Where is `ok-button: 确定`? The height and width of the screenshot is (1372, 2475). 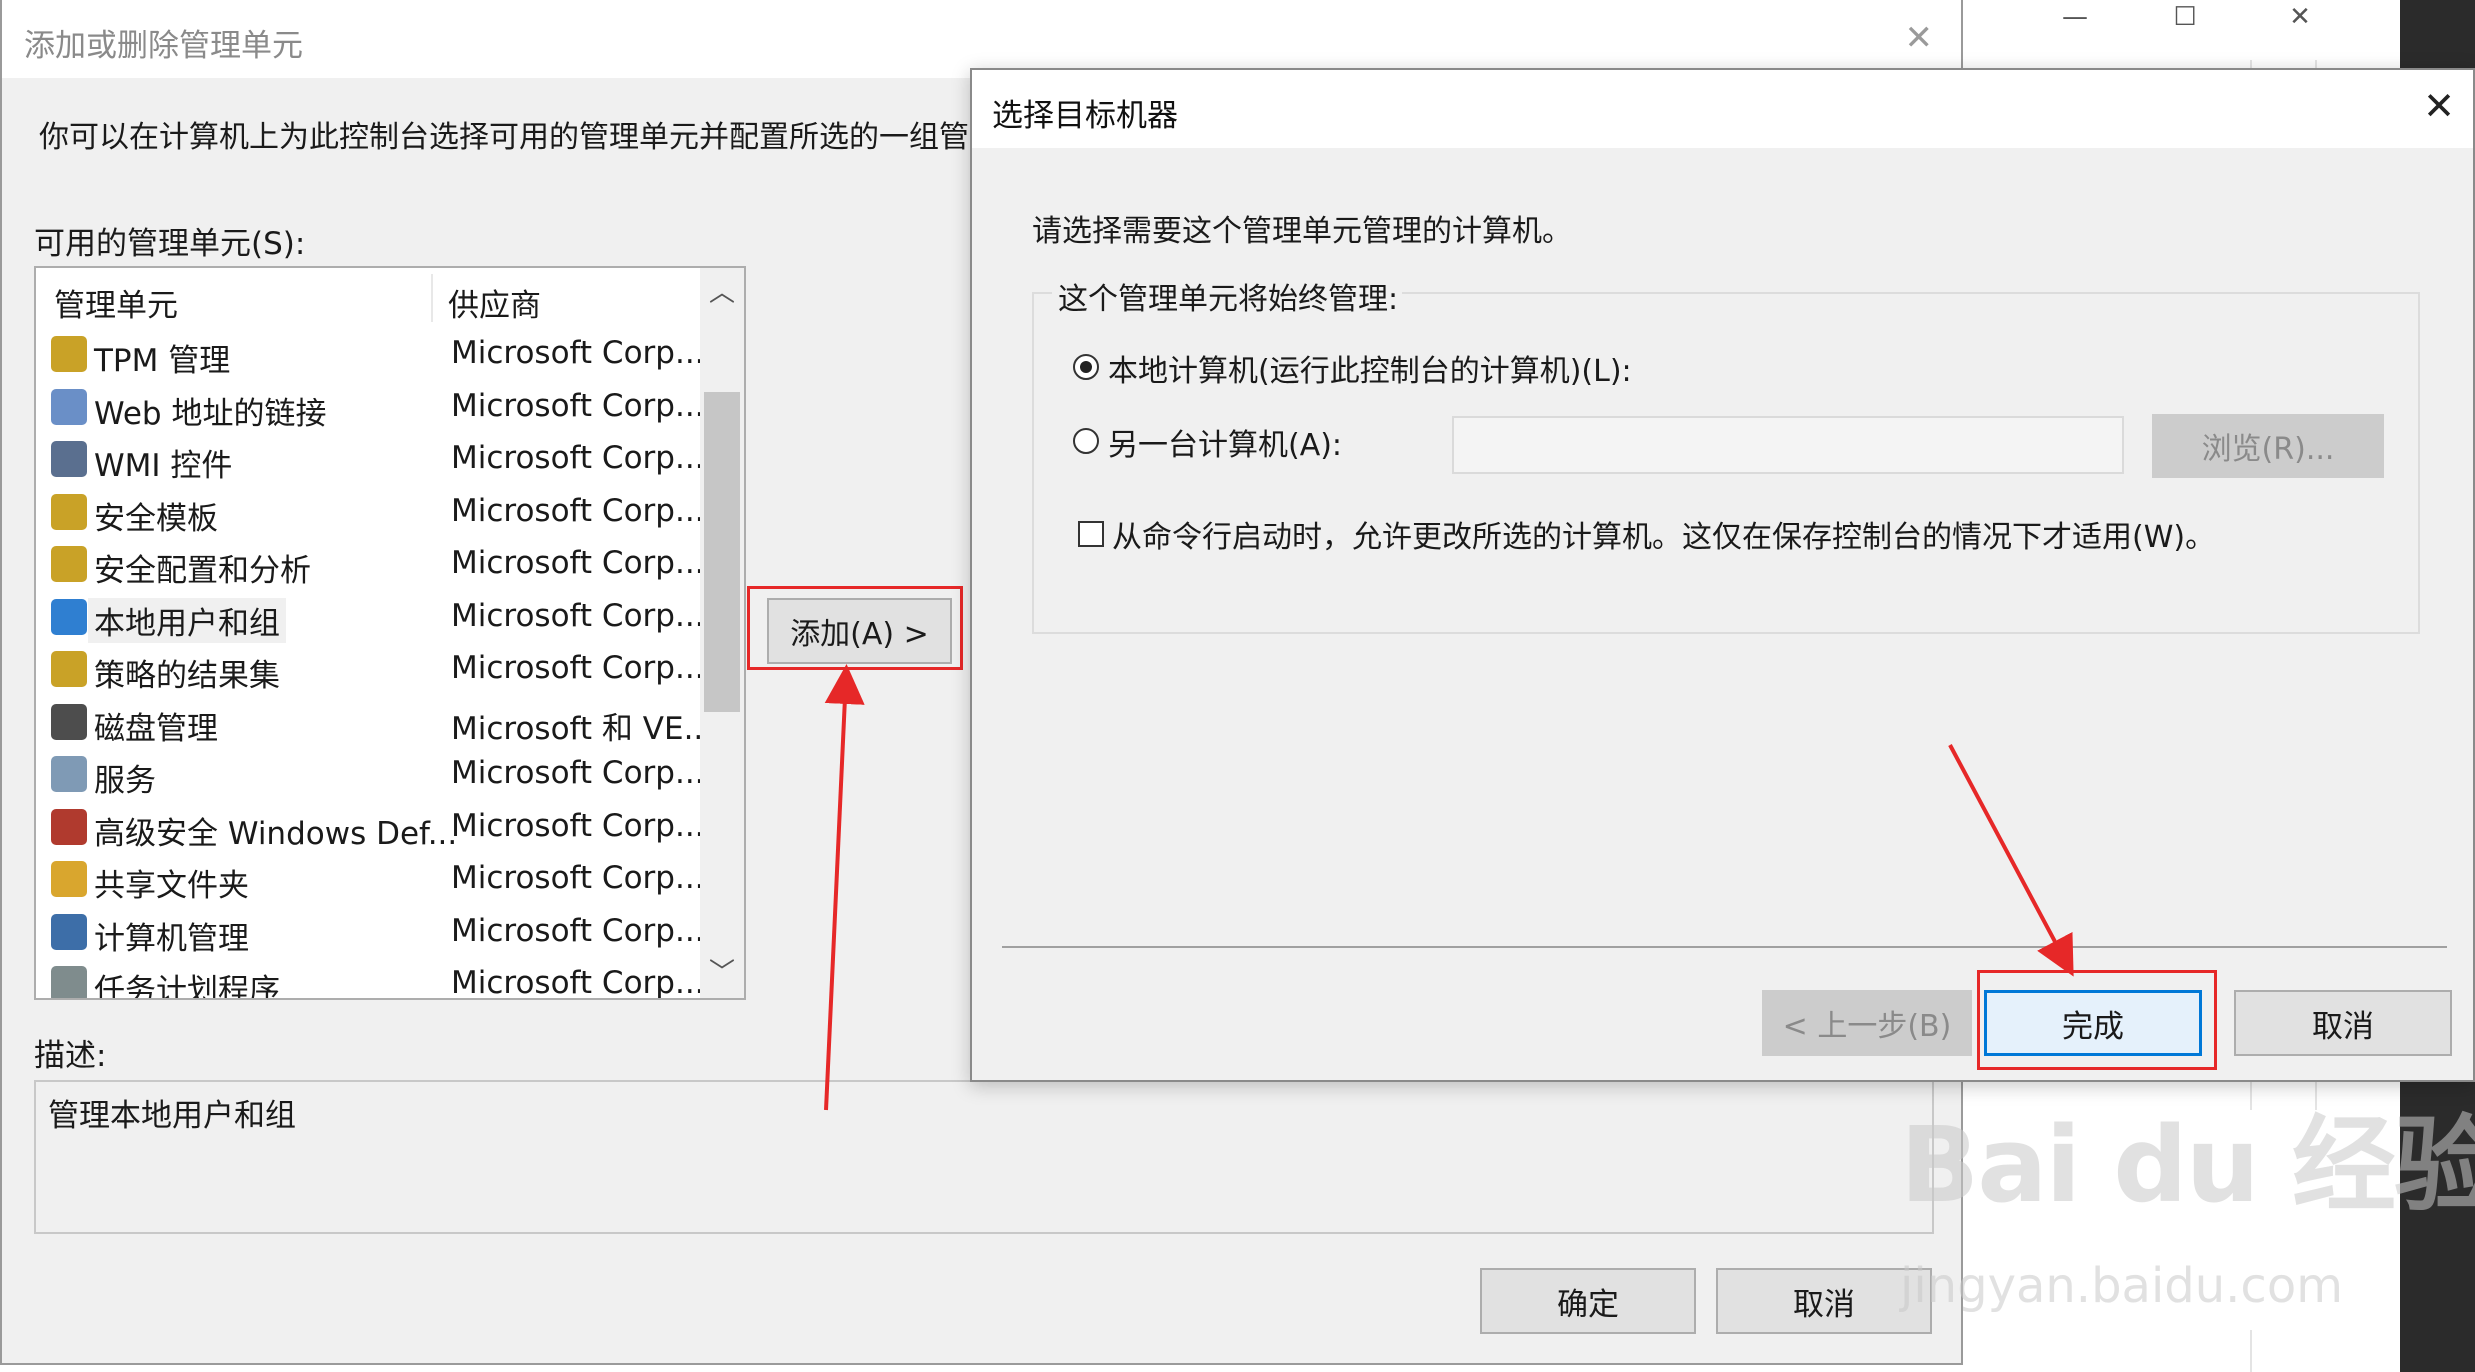
ok-button: 确定 is located at coordinates (1588, 1301).